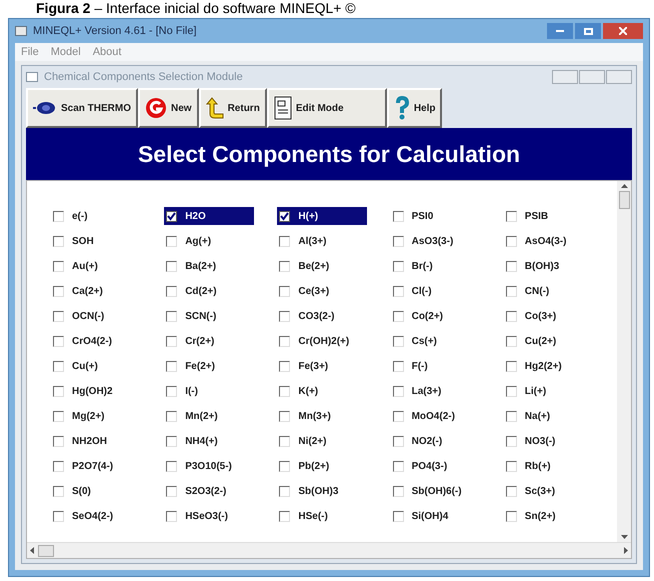  What do you see at coordinates (549, 316) in the screenshot?
I see `component-checkbox: Co(3+)` at bounding box center [549, 316].